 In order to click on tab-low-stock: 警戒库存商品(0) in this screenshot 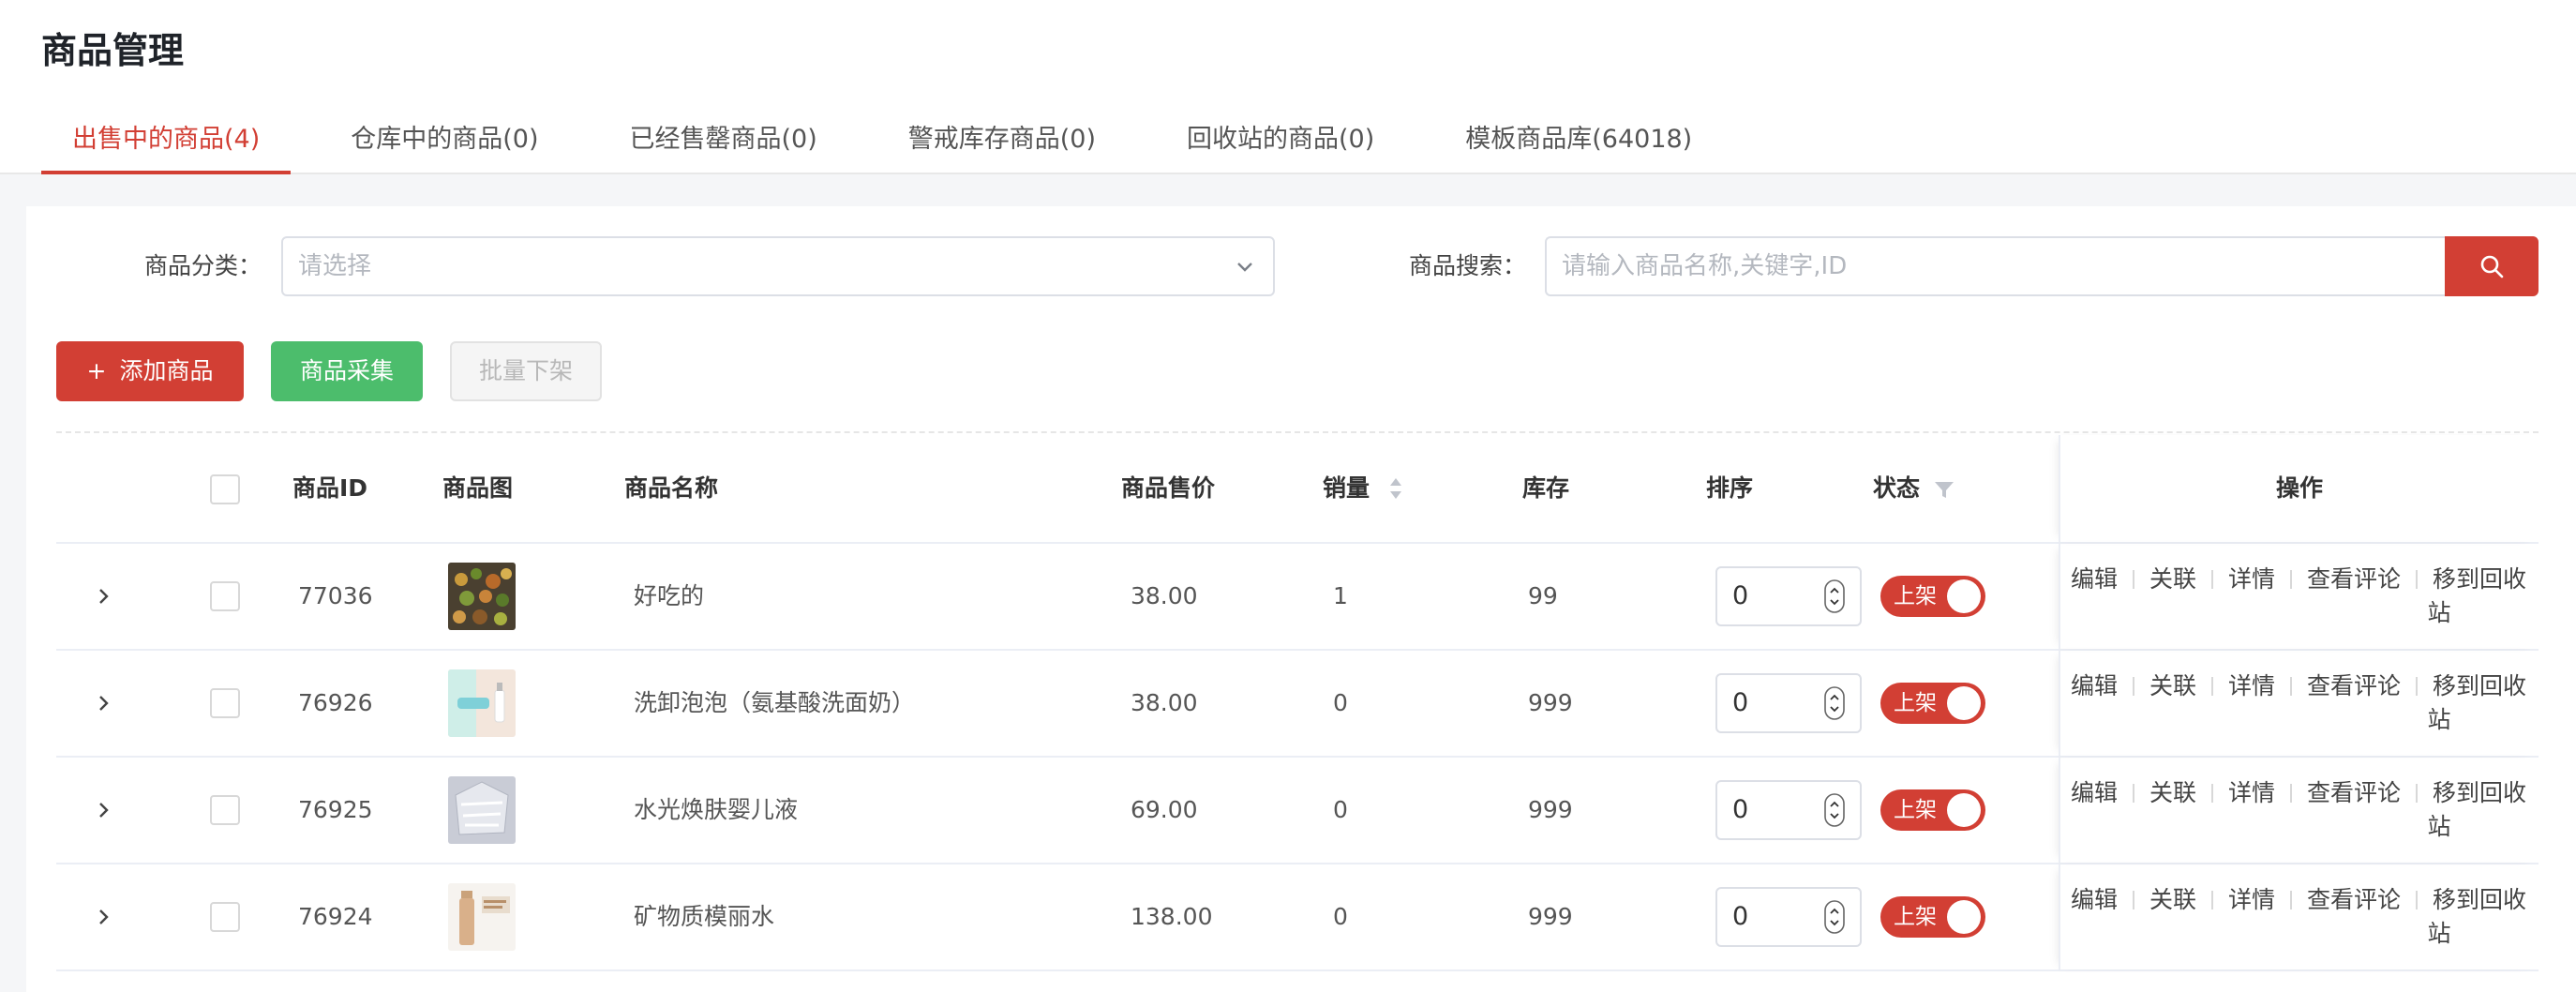, I will do `click(1002, 143)`.